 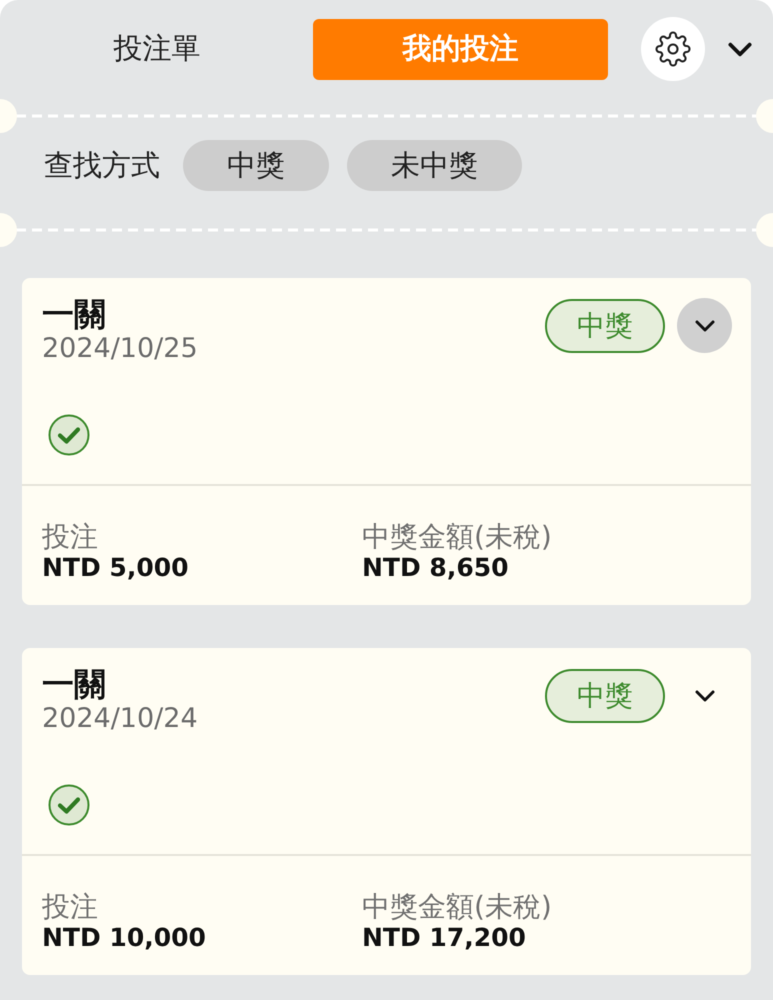 I want to click on tab: 投注單, so click(x=157, y=49).